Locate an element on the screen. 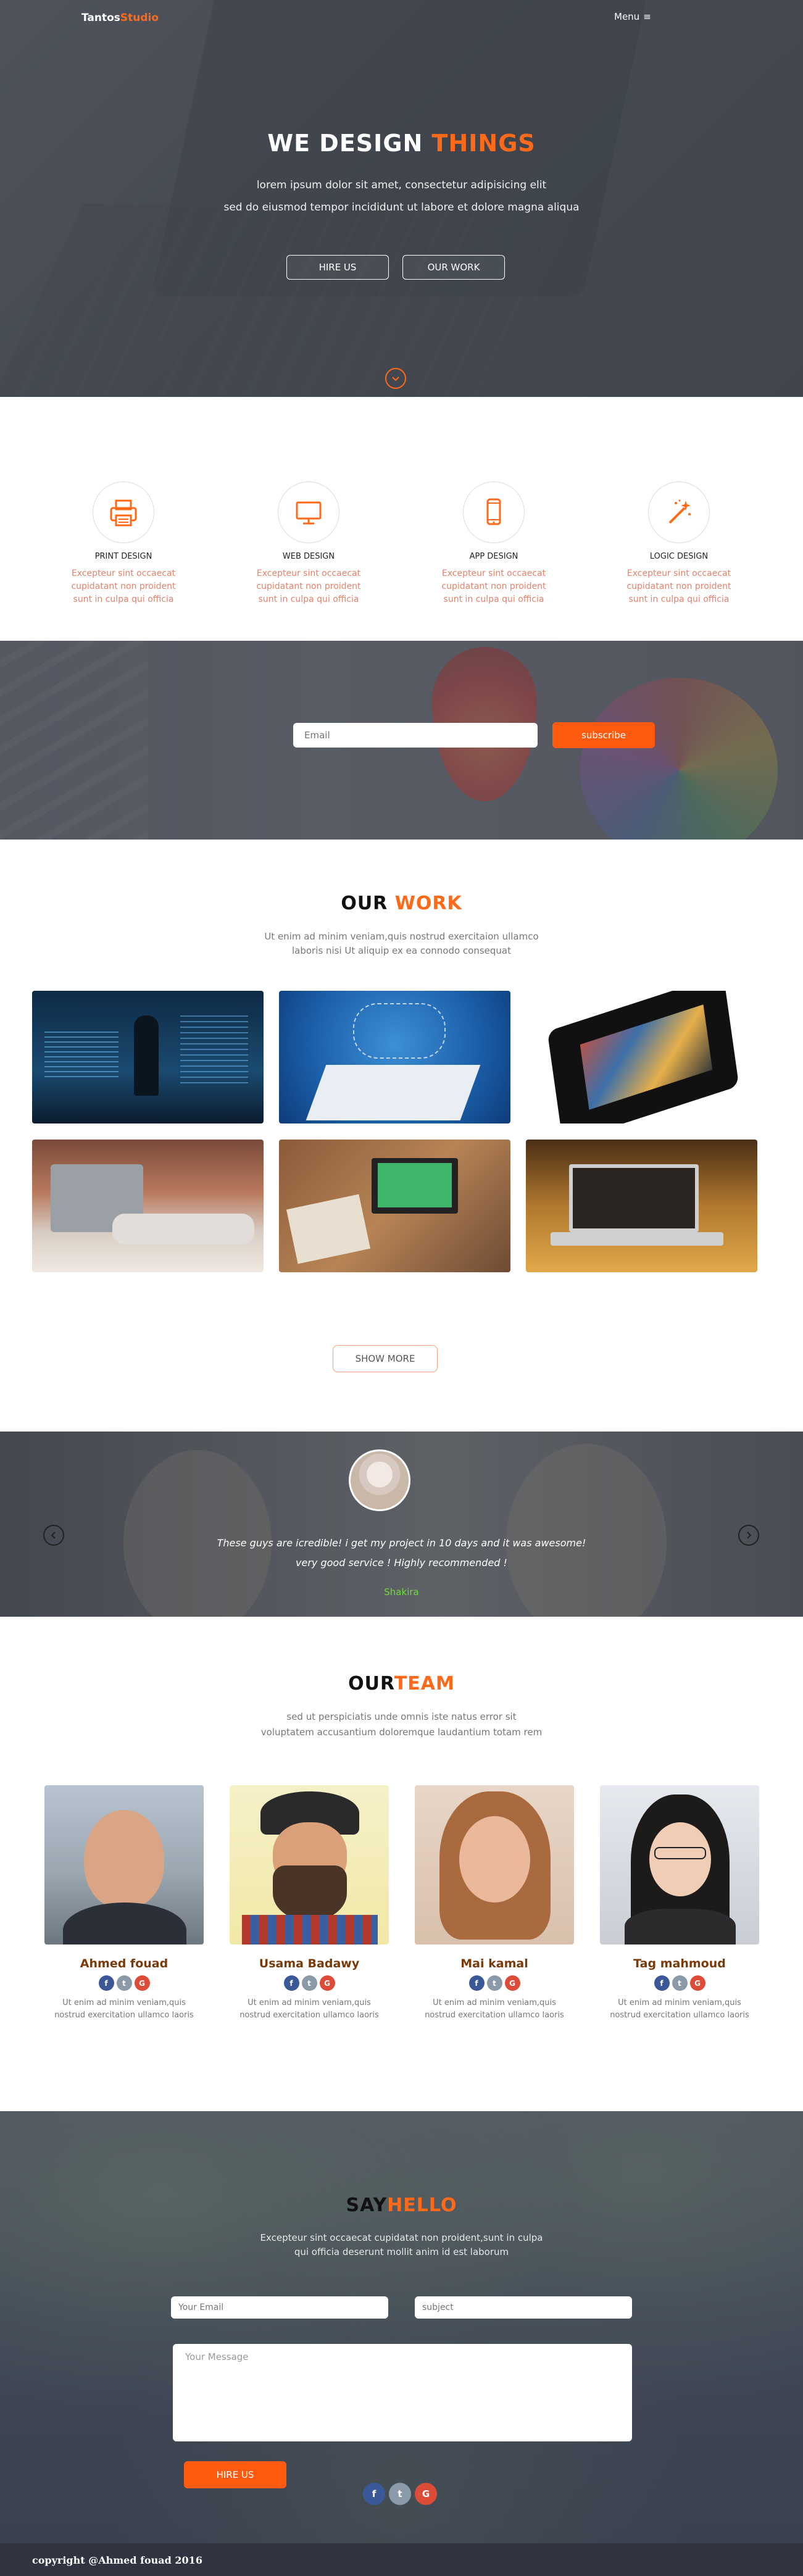 The width and height of the screenshot is (803, 2576). team-member-name: Mai kamal is located at coordinates (494, 1963).